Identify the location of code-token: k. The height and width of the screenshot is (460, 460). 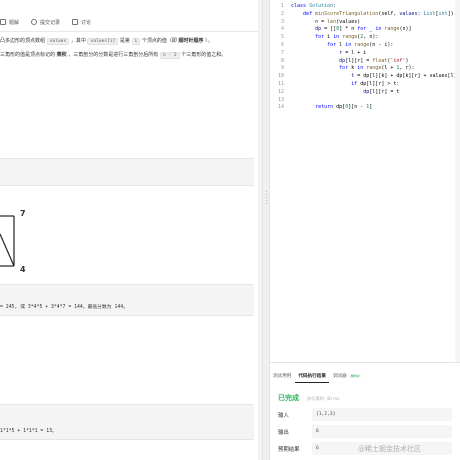
(353, 68).